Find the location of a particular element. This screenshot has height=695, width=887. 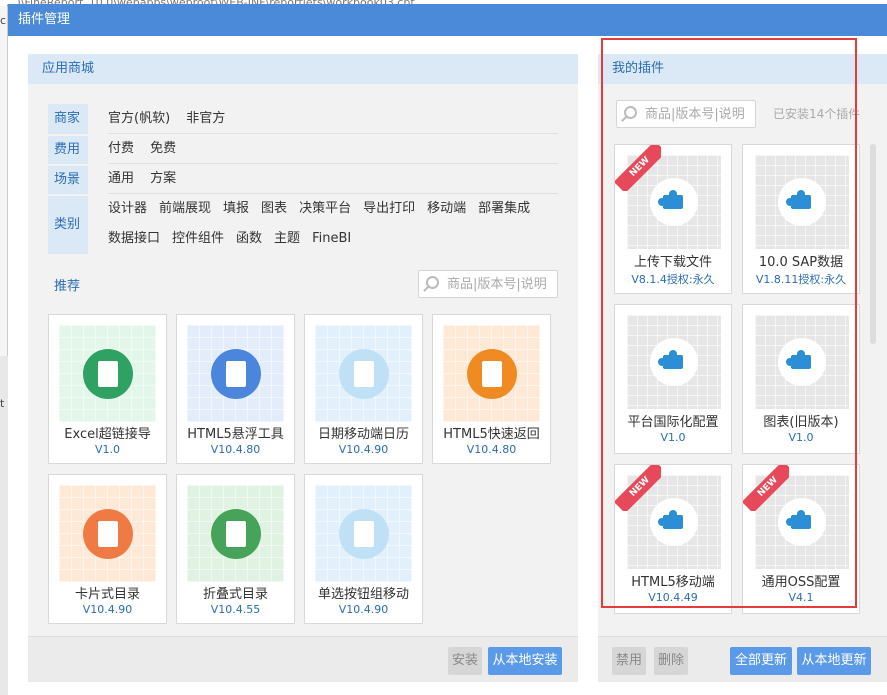

plugin-name: HTML5移动端 is located at coordinates (673, 582).